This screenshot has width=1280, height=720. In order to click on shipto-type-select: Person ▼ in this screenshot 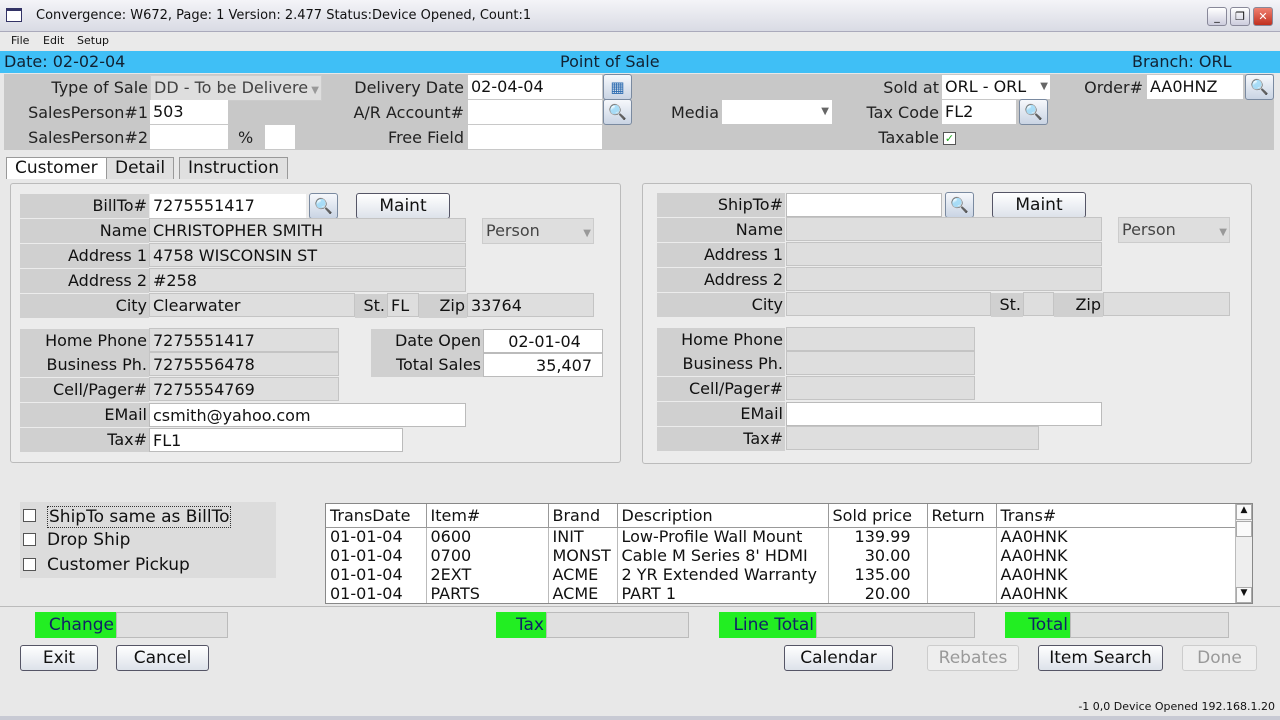, I will do `click(1174, 230)`.